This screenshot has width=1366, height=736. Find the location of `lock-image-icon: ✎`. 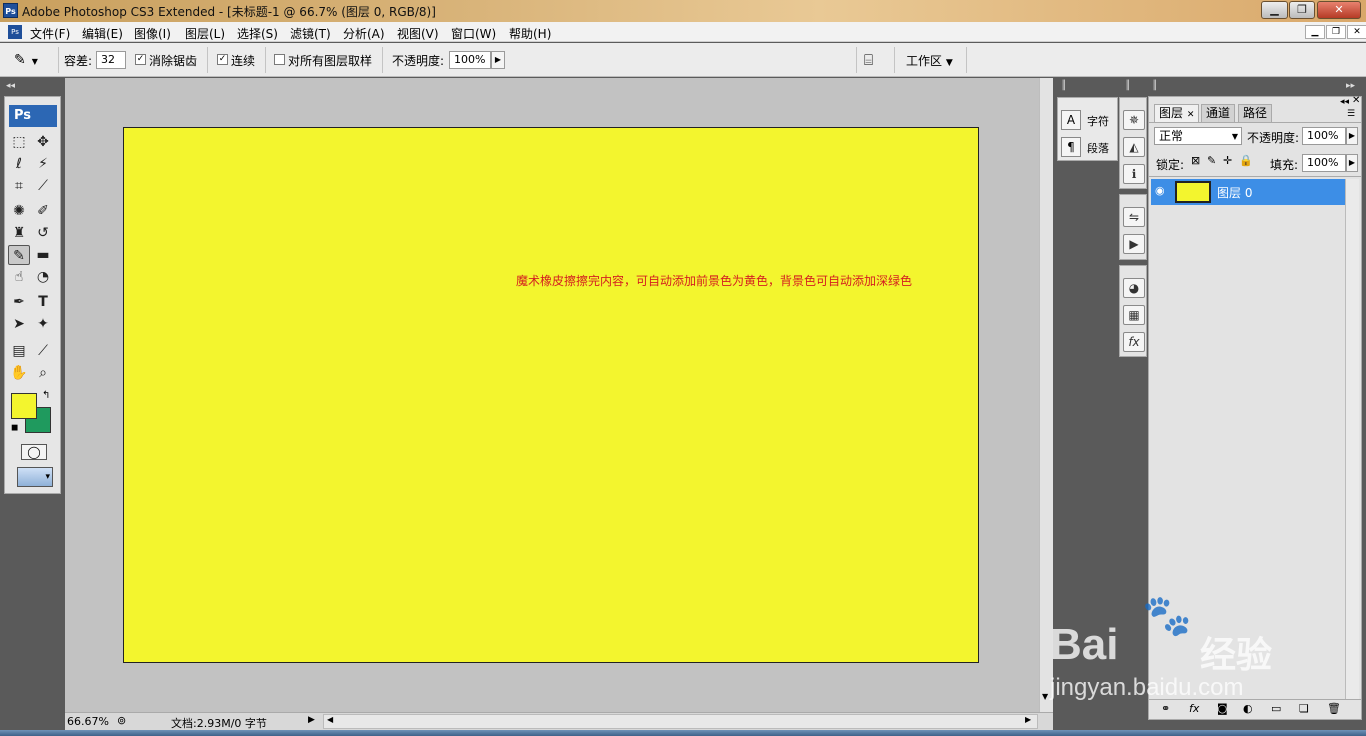

lock-image-icon: ✎ is located at coordinates (1211, 160).